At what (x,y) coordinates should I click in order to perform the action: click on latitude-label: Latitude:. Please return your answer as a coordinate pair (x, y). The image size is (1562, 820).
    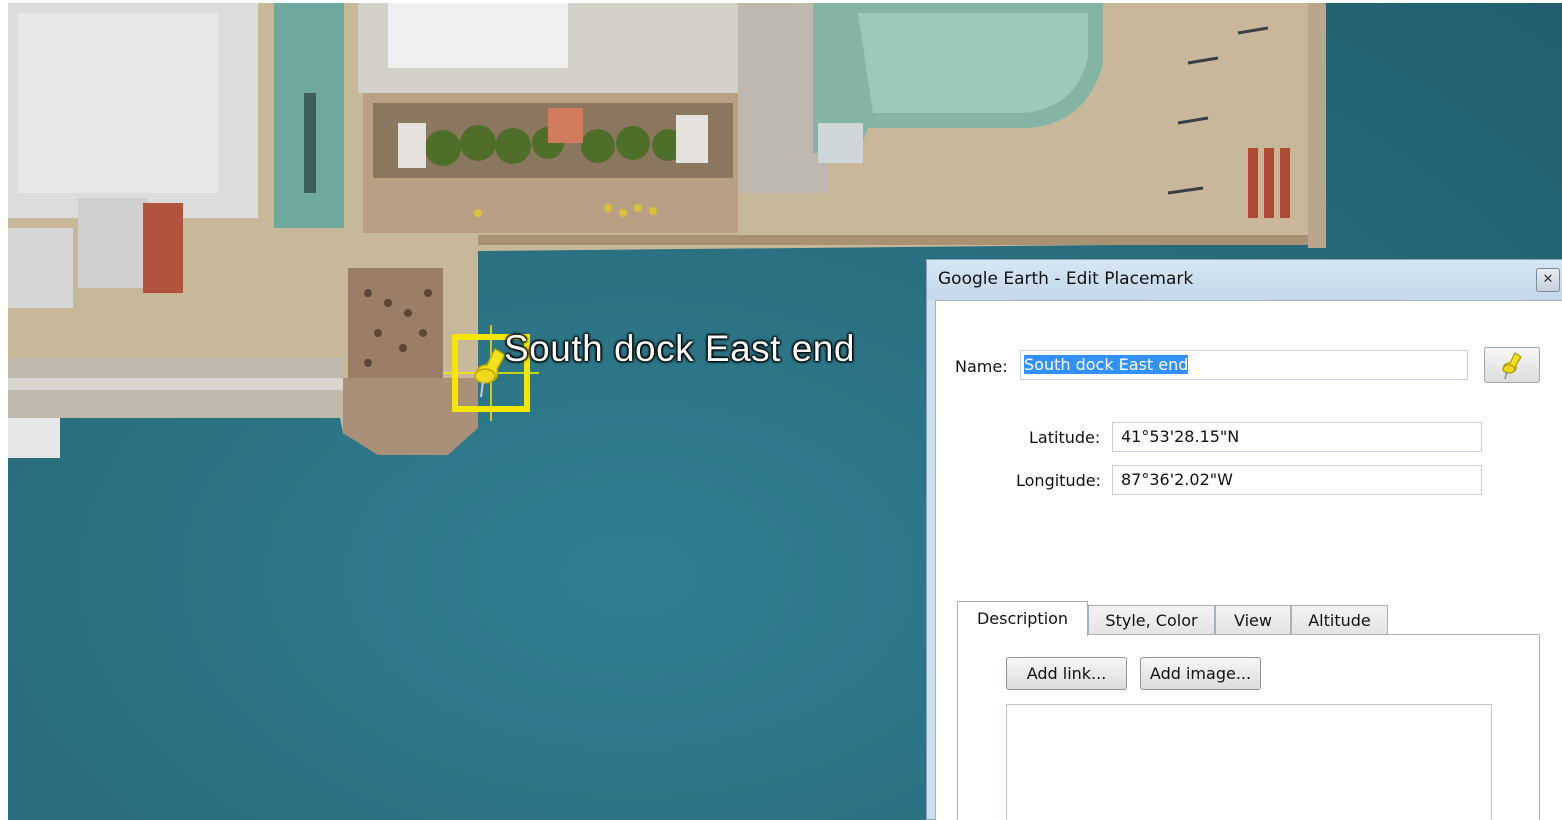
    Looking at the image, I should click on (1065, 437).